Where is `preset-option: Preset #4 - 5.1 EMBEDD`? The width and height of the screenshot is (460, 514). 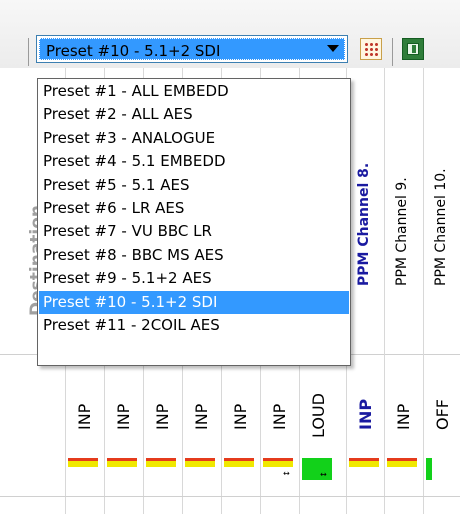 preset-option: Preset #4 - 5.1 EMBEDD is located at coordinates (194, 161).